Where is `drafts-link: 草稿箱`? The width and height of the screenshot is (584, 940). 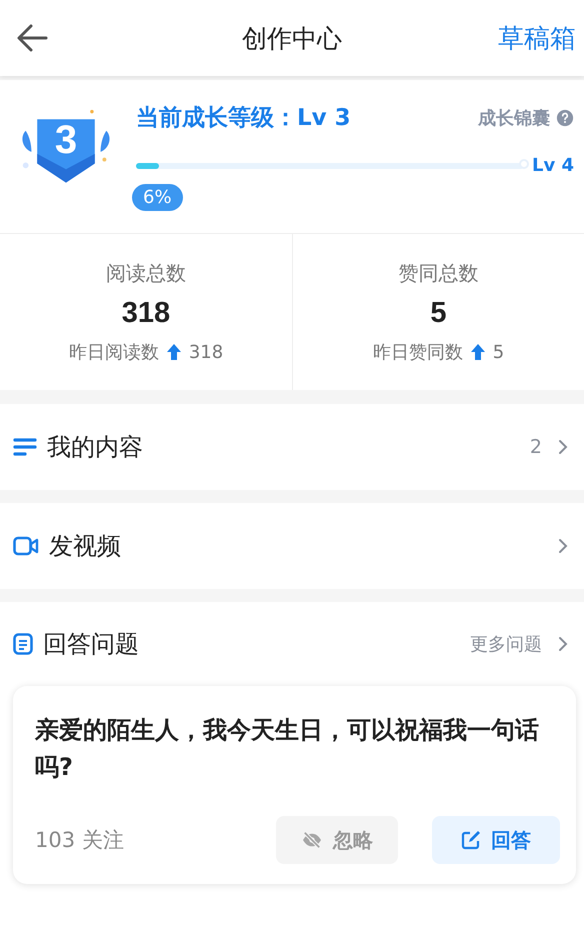
drafts-link: 草稿箱 is located at coordinates (537, 38).